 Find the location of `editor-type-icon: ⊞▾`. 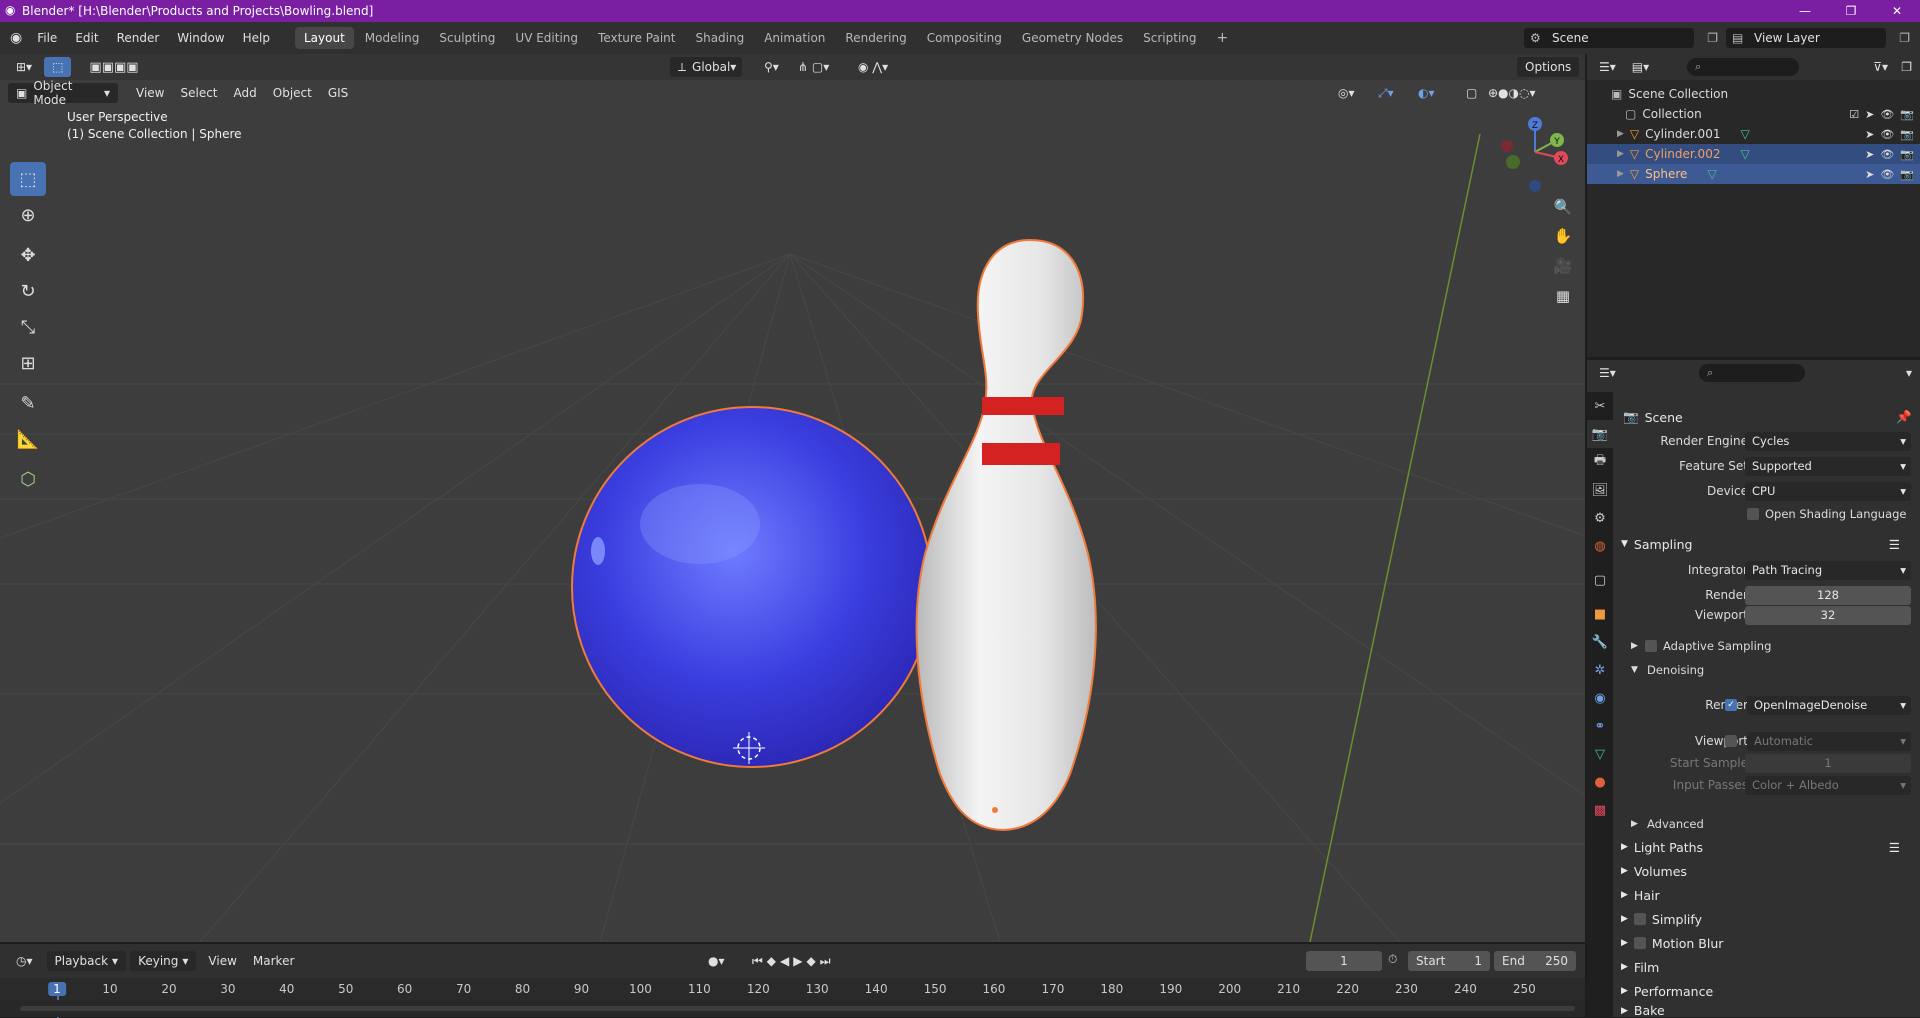

editor-type-icon: ⊞▾ is located at coordinates (24, 67).